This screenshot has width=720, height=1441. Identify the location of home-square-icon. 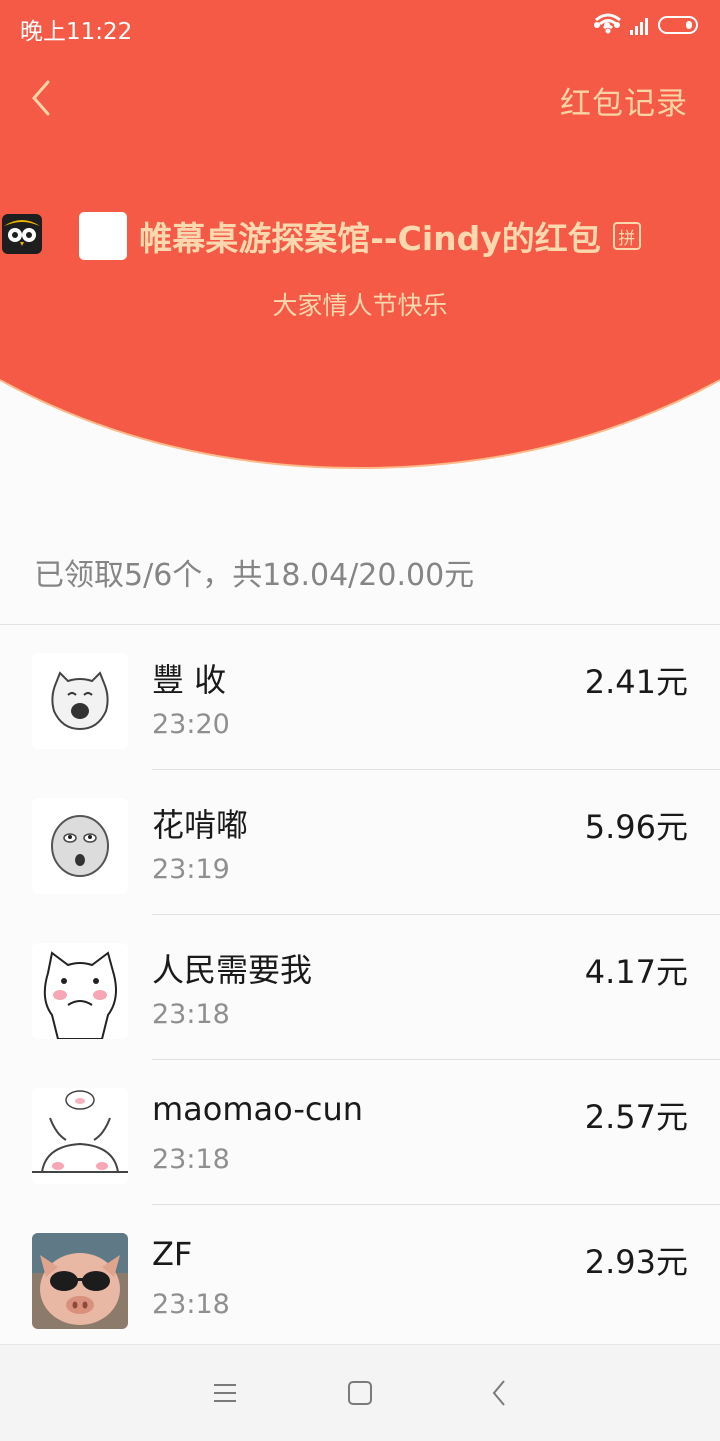
(360, 1393).